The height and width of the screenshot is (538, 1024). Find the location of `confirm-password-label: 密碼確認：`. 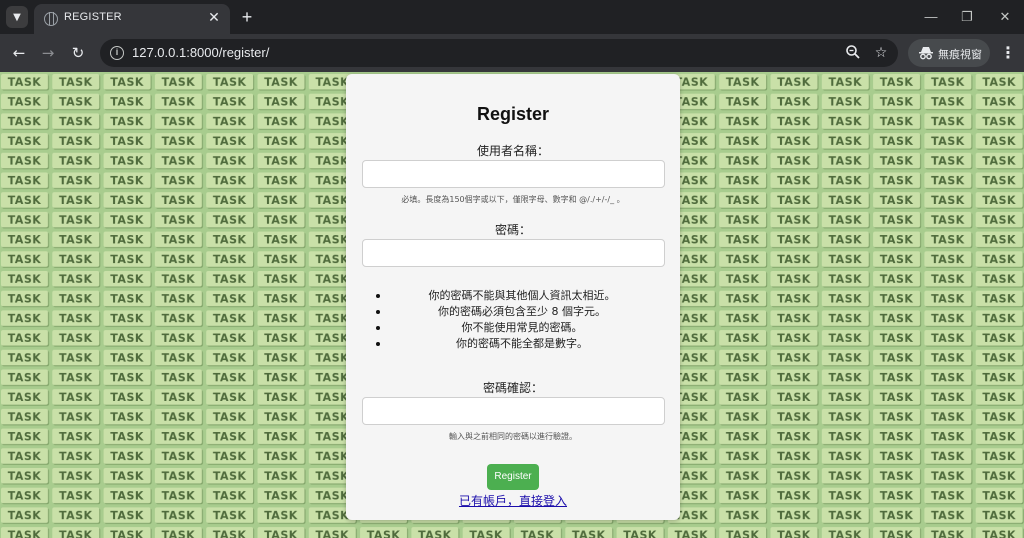

confirm-password-label: 密碼確認： is located at coordinates (512, 388).